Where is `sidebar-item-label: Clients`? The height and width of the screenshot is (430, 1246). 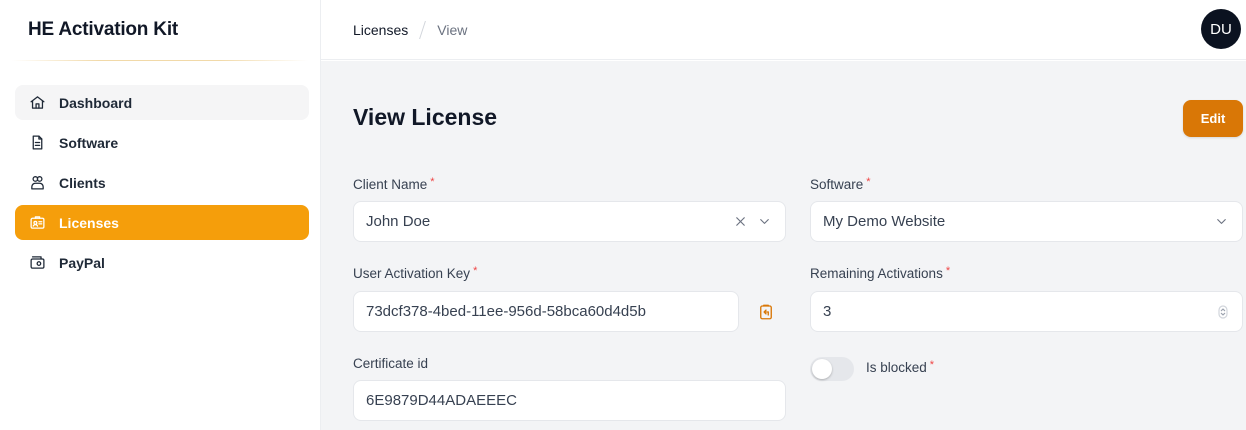 sidebar-item-label: Clients is located at coordinates (82, 182).